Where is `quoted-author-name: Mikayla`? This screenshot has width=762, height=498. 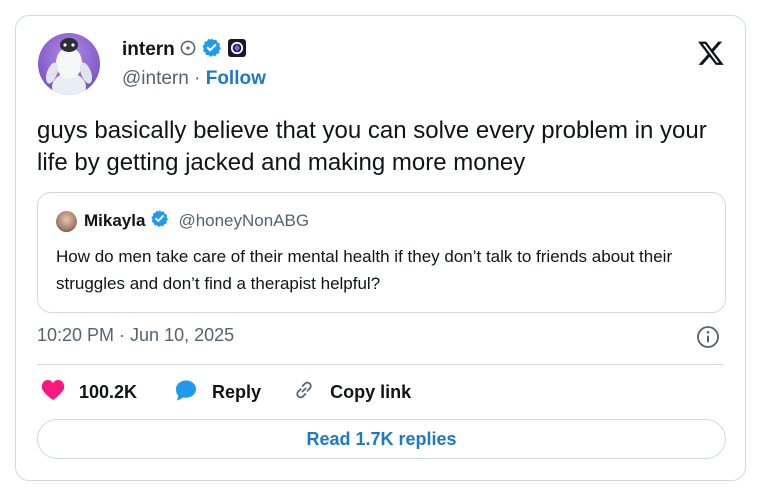 quoted-author-name: Mikayla is located at coordinates (115, 220).